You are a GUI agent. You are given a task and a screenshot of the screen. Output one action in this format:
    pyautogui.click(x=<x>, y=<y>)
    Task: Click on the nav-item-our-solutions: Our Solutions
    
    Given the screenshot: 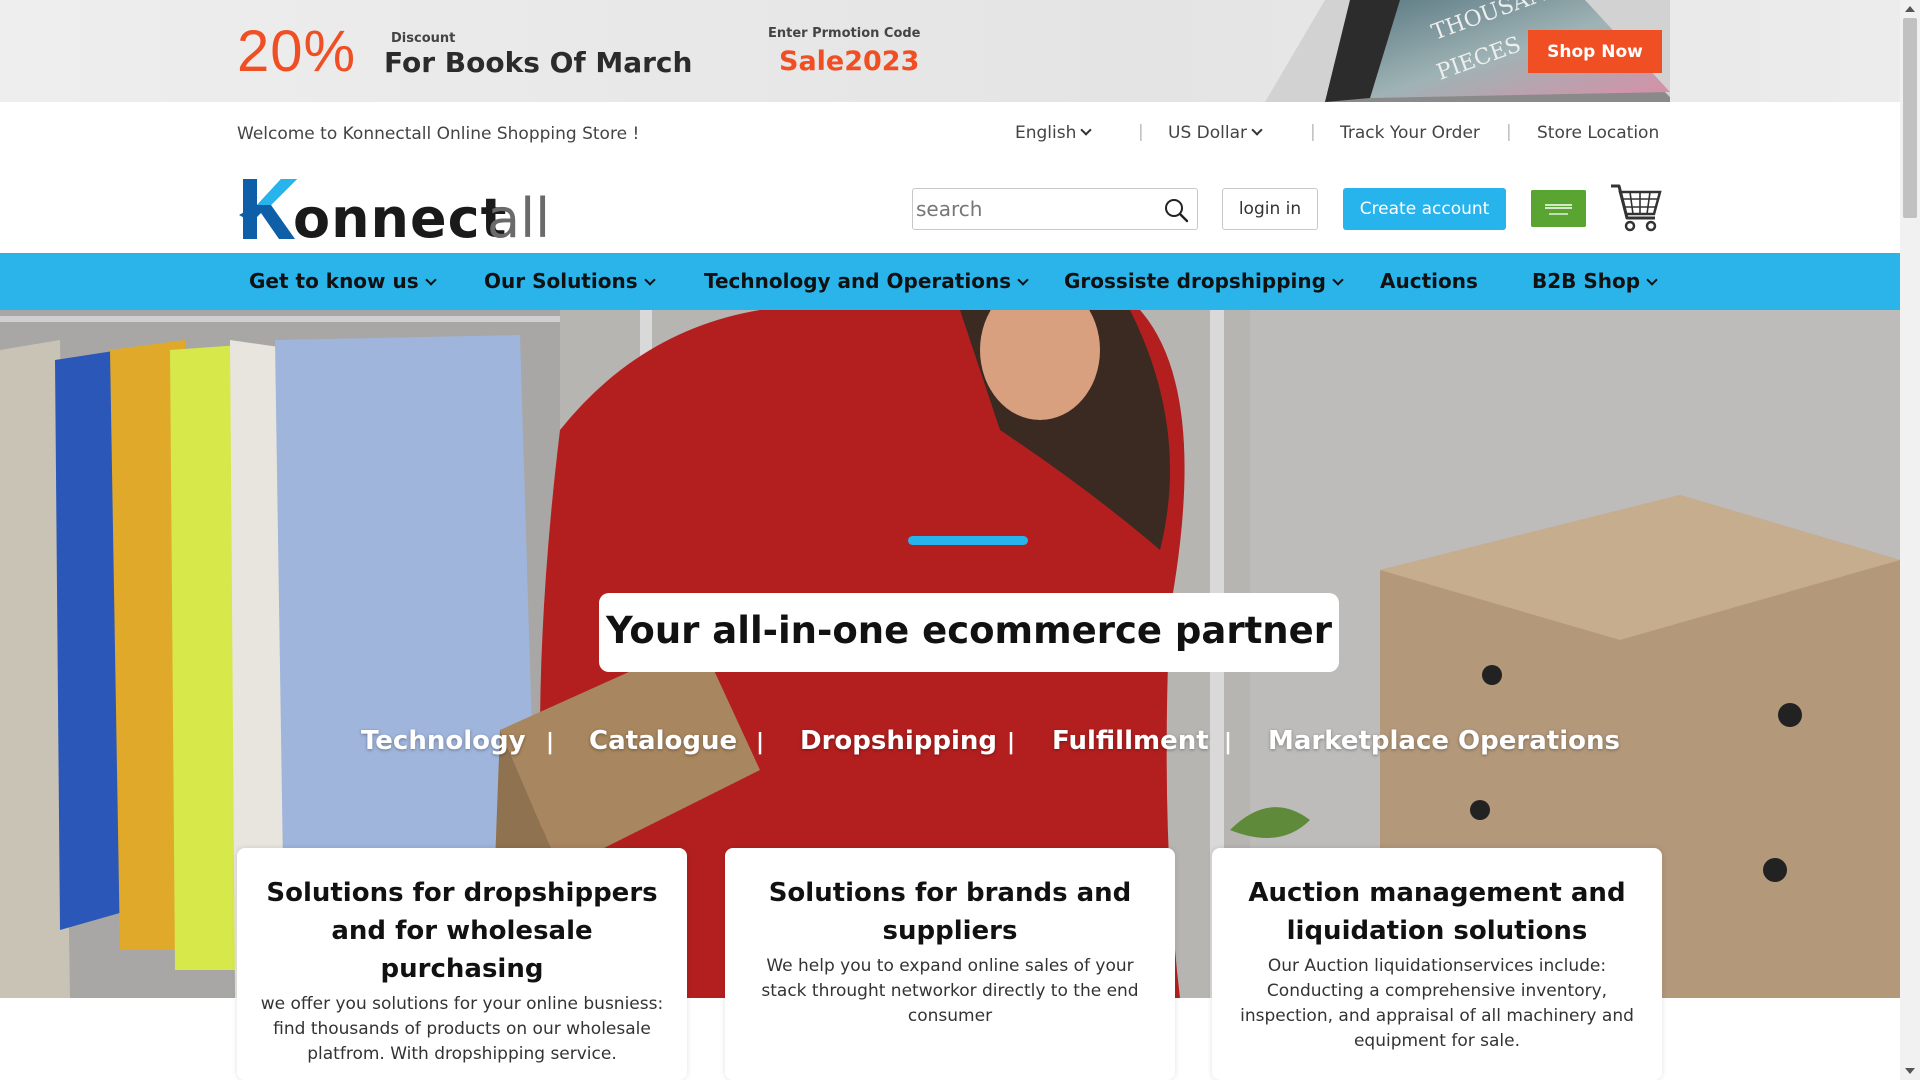 What is the action you would take?
    pyautogui.click(x=570, y=281)
    